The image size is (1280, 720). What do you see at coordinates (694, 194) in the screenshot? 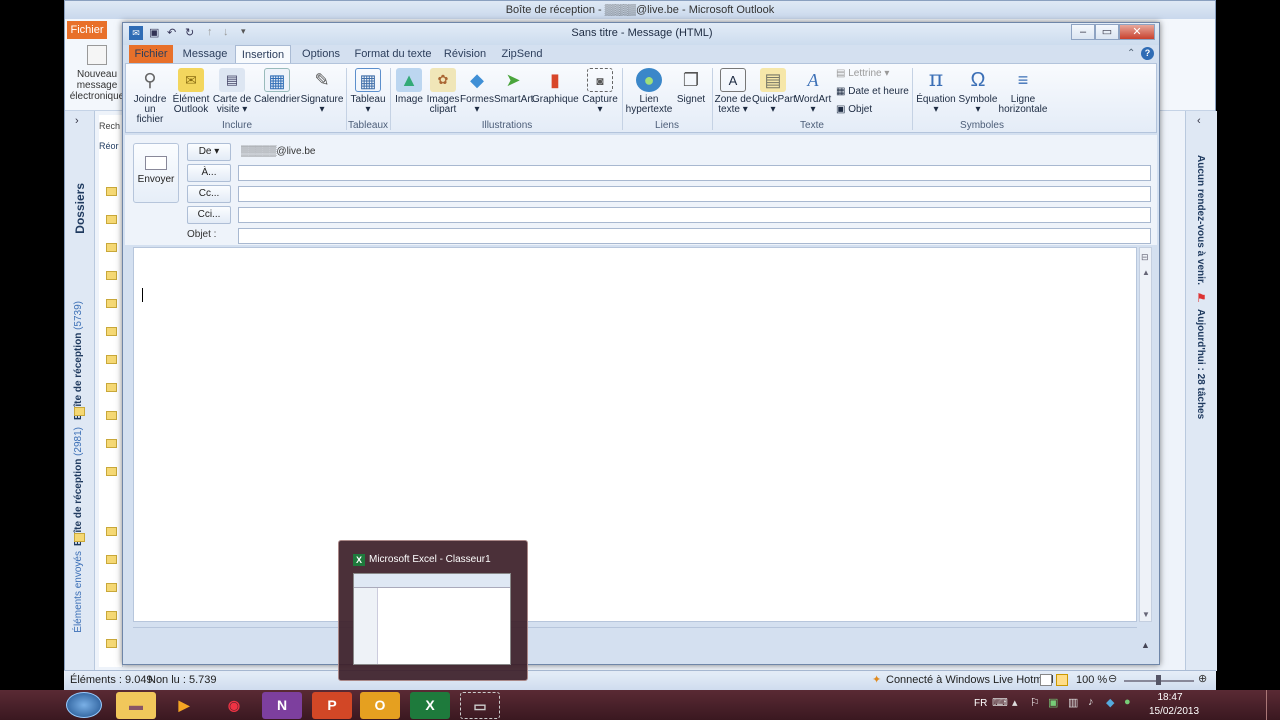
I see `cc-field` at bounding box center [694, 194].